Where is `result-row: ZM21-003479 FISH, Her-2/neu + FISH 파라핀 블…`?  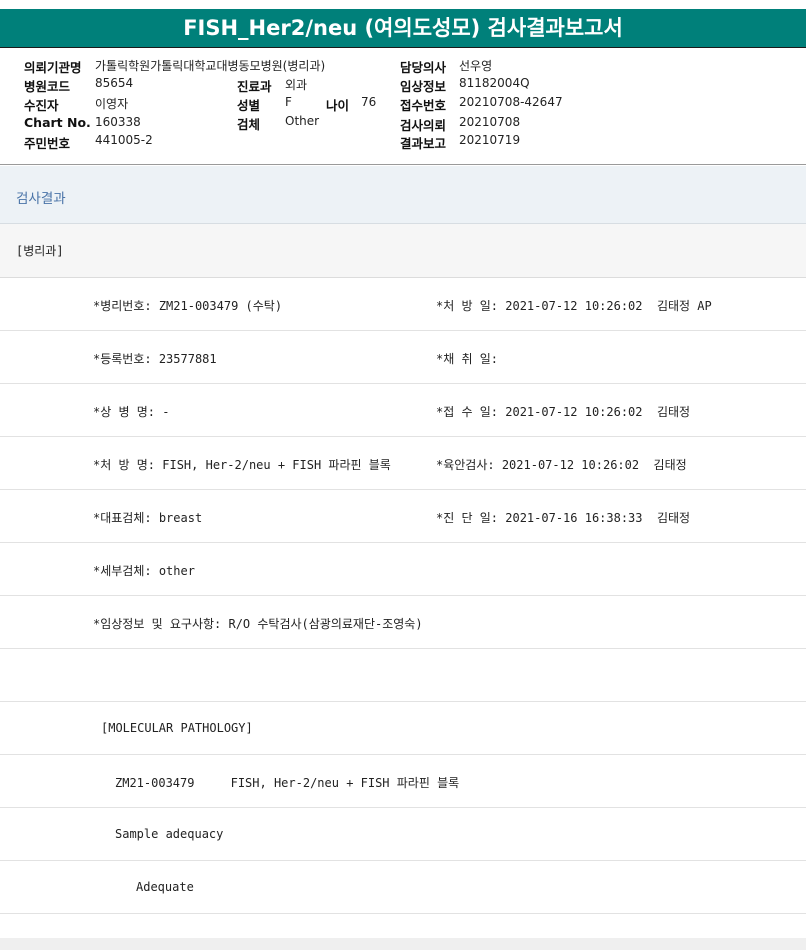 result-row: ZM21-003479 FISH, Her-2/neu + FISH 파라핀 블… is located at coordinates (403, 781).